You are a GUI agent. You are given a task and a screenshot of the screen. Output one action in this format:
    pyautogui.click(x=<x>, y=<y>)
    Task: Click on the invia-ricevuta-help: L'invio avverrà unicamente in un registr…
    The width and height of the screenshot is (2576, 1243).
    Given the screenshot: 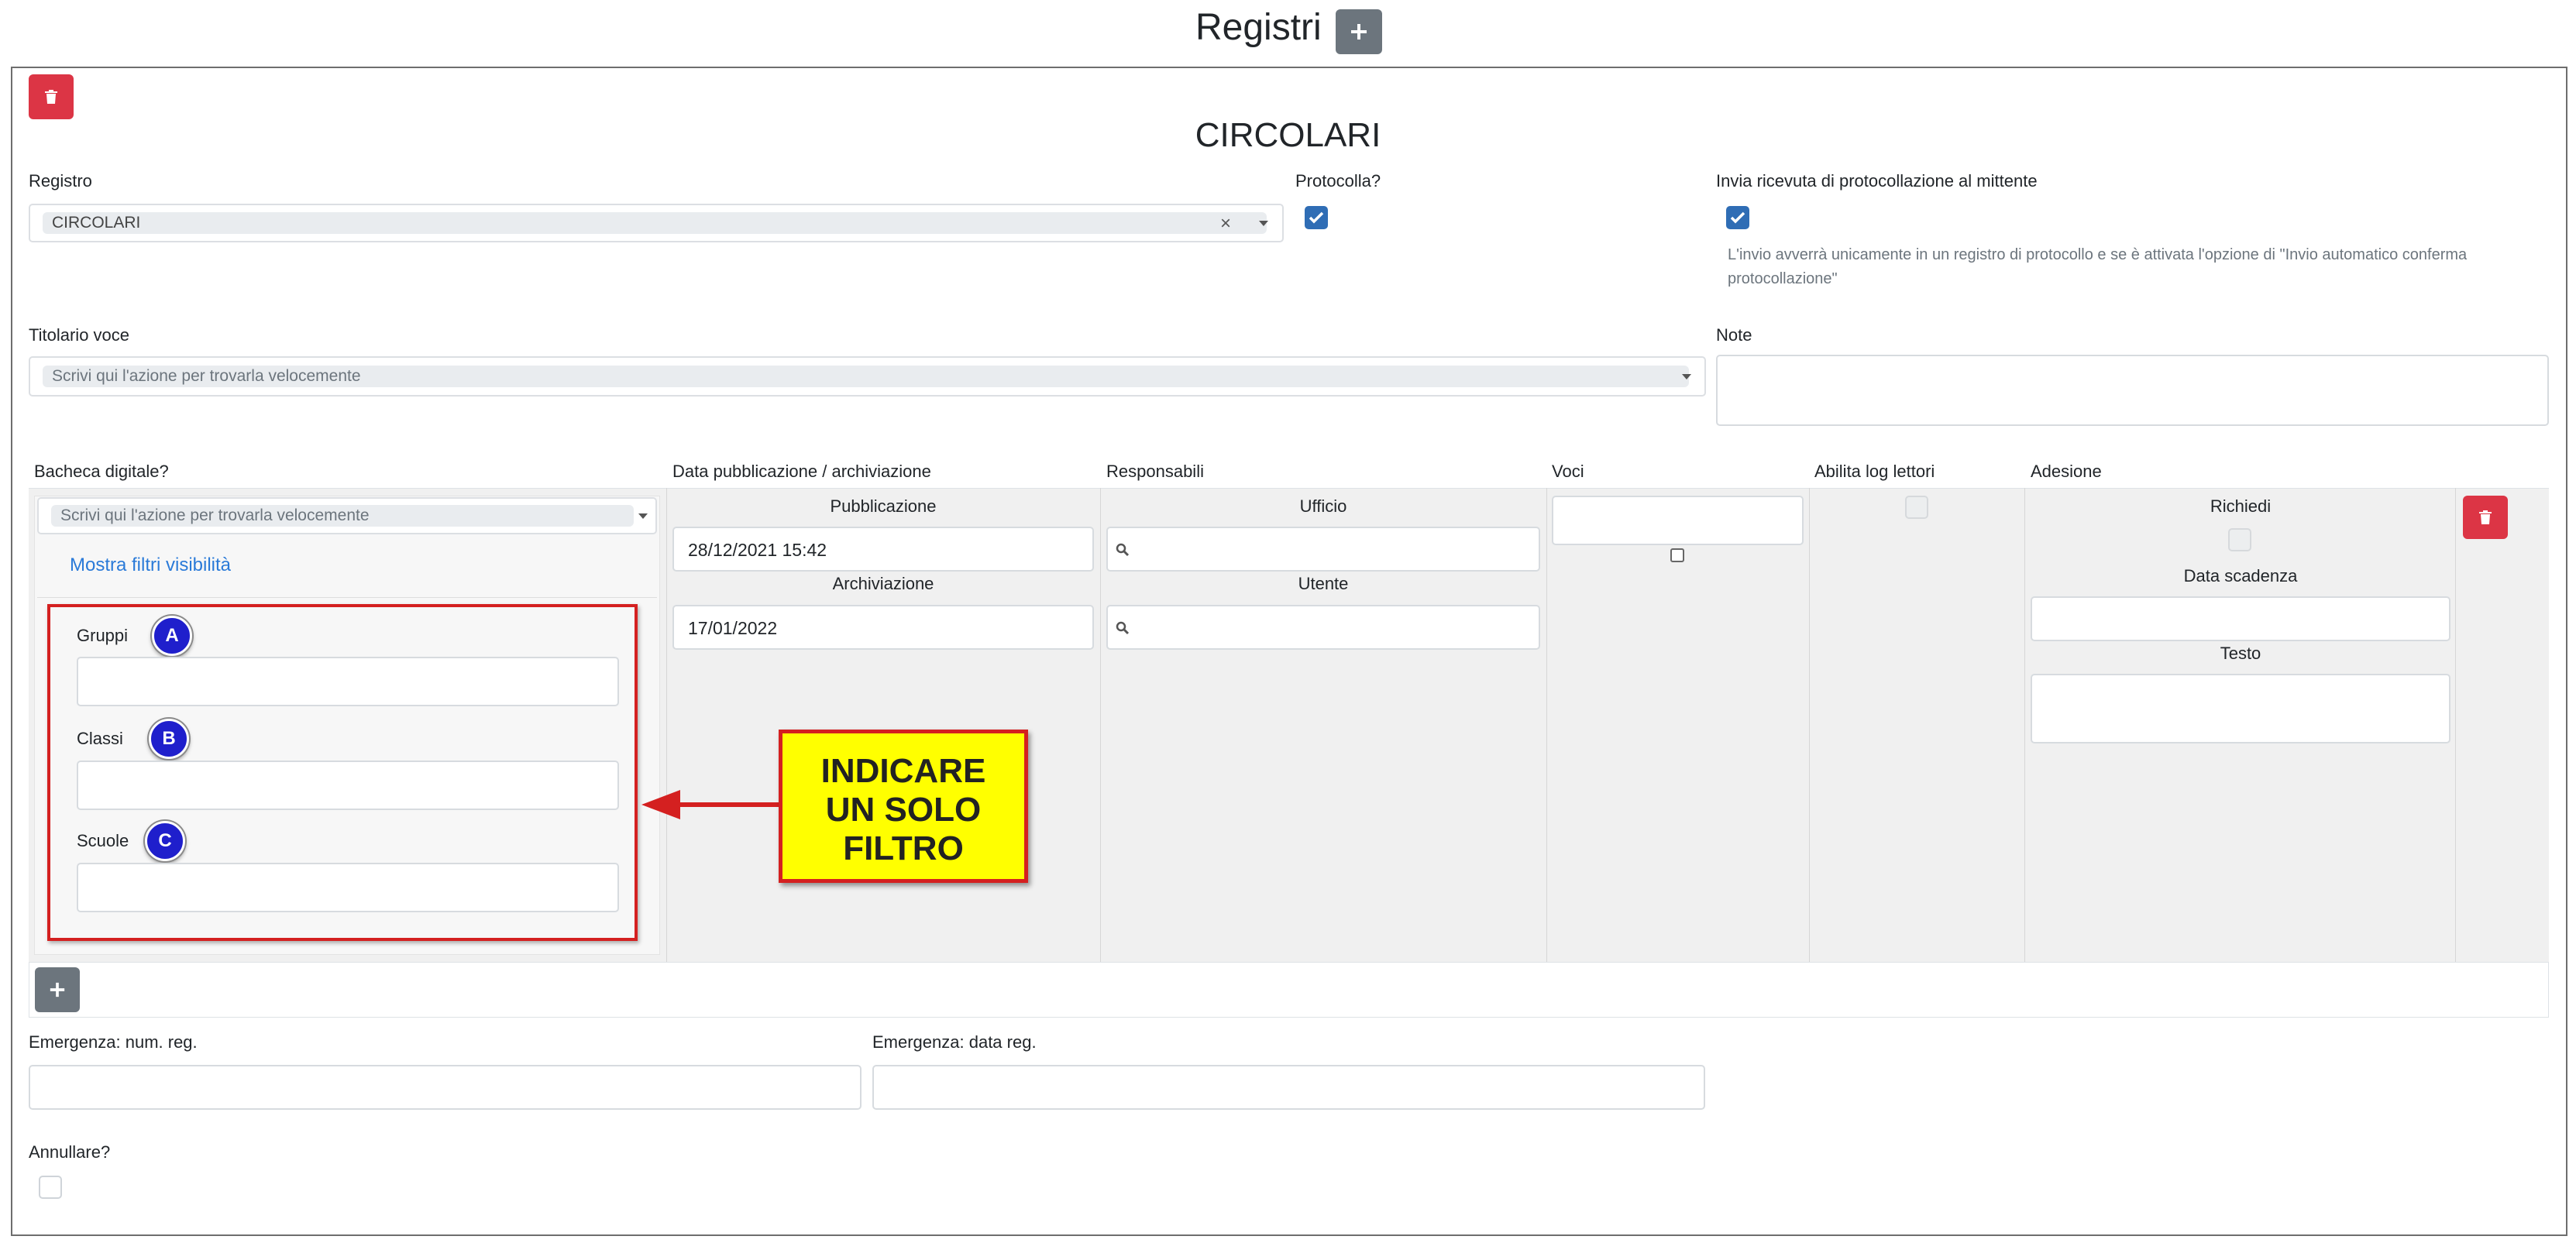 What is the action you would take?
    pyautogui.click(x=2098, y=266)
    